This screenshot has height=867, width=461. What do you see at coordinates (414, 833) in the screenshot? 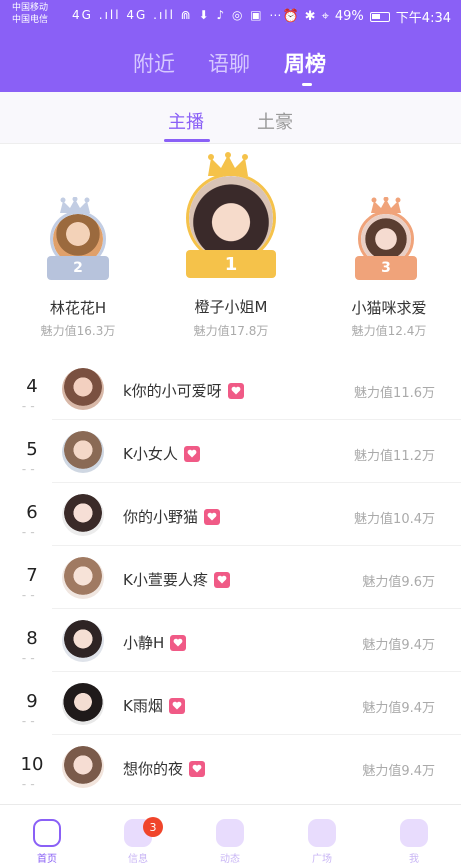
I see `profile-icon` at bounding box center [414, 833].